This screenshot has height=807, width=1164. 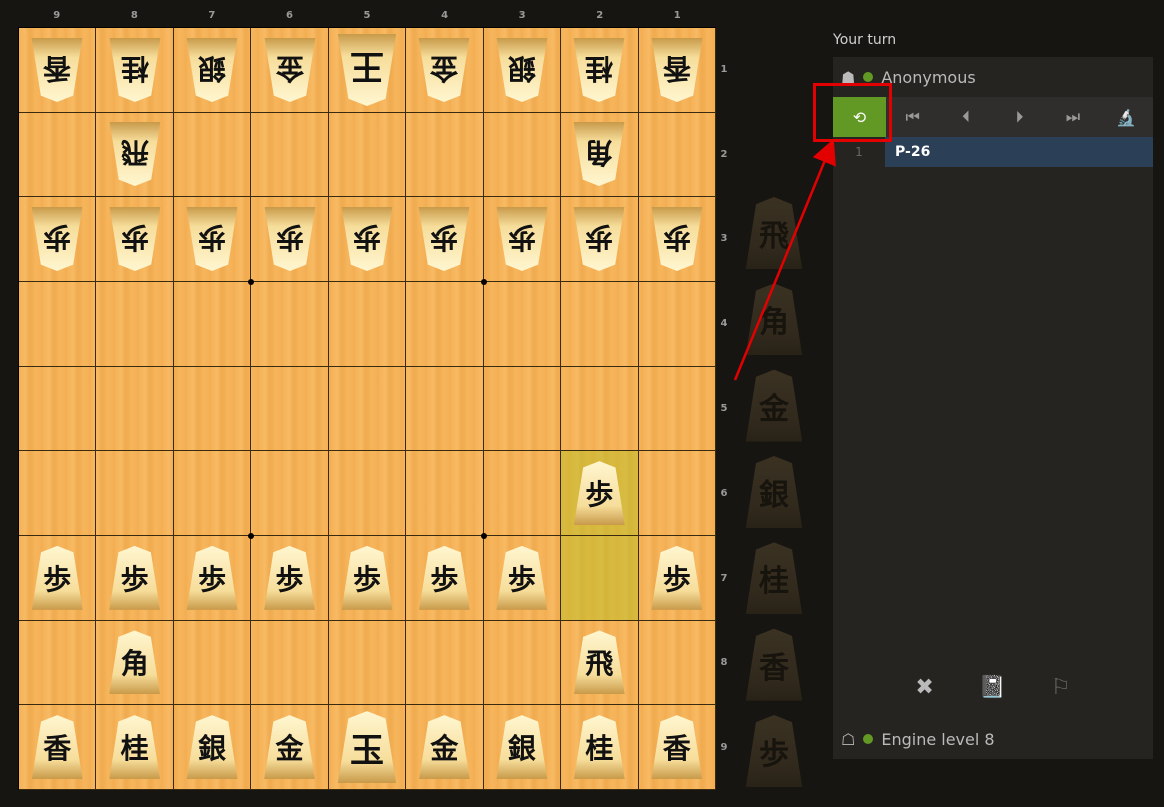 What do you see at coordinates (135, 662) in the screenshot?
I see `player-piece: 角` at bounding box center [135, 662].